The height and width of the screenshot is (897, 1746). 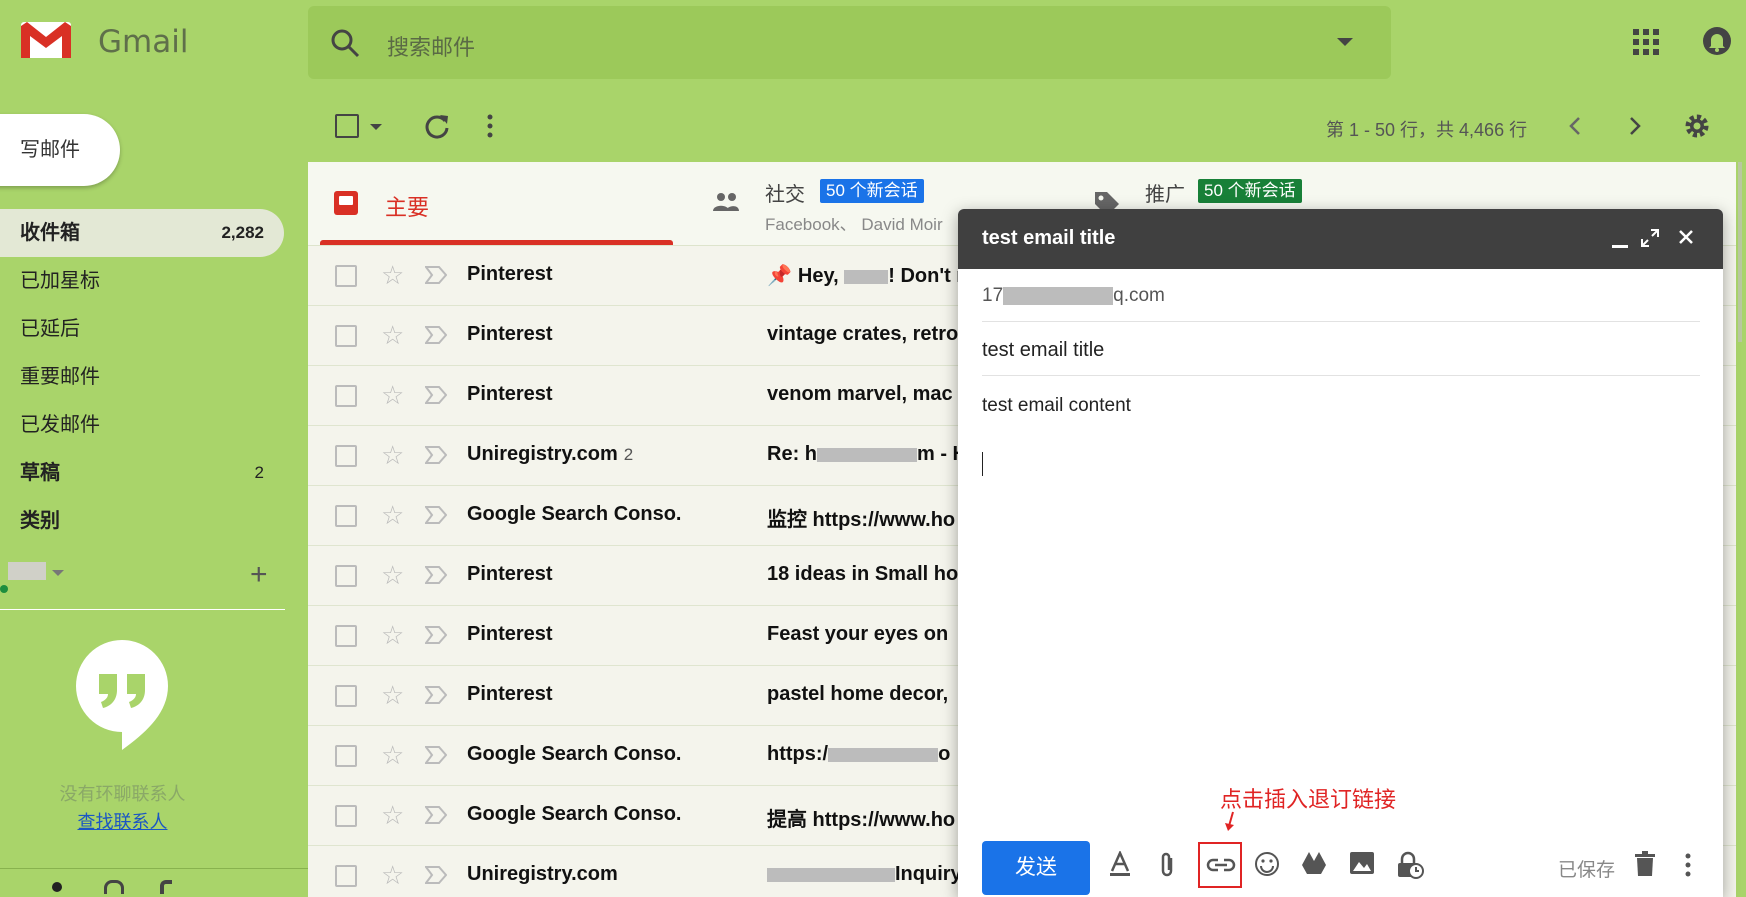 What do you see at coordinates (1575, 126) in the screenshot?
I see `chevron-left-icon` at bounding box center [1575, 126].